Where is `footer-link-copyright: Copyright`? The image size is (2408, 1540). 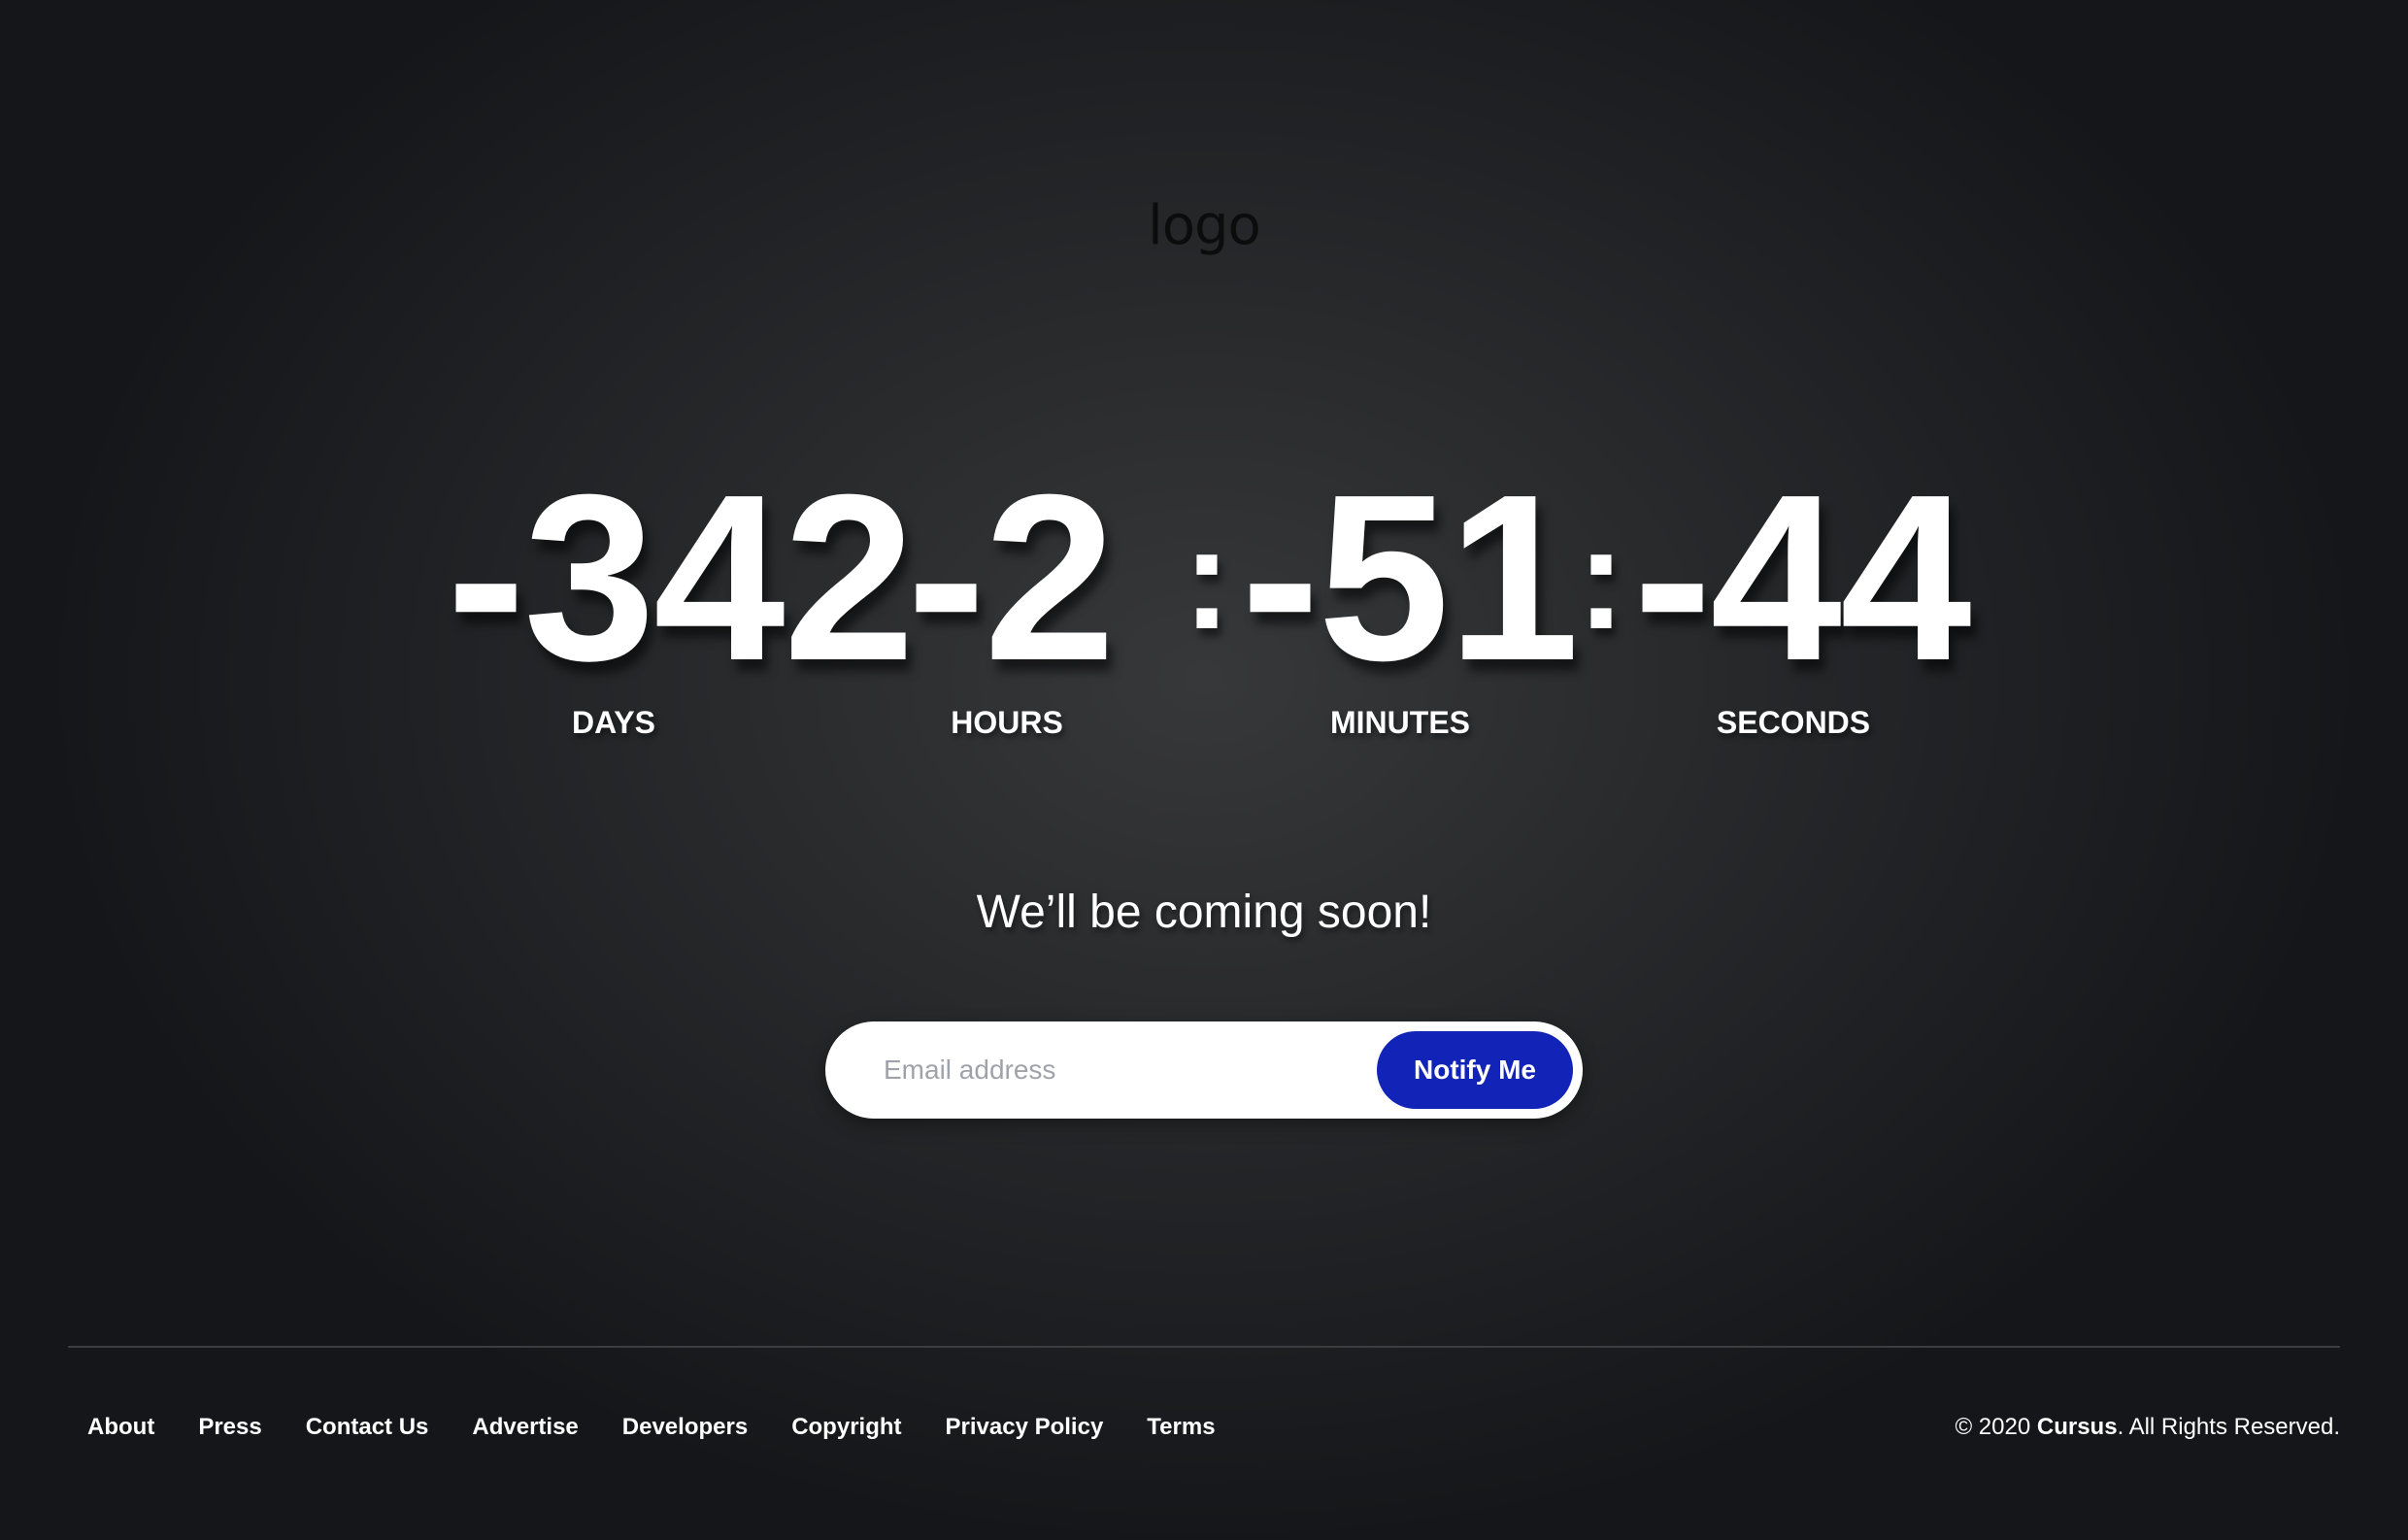 footer-link-copyright: Copyright is located at coordinates (846, 1427).